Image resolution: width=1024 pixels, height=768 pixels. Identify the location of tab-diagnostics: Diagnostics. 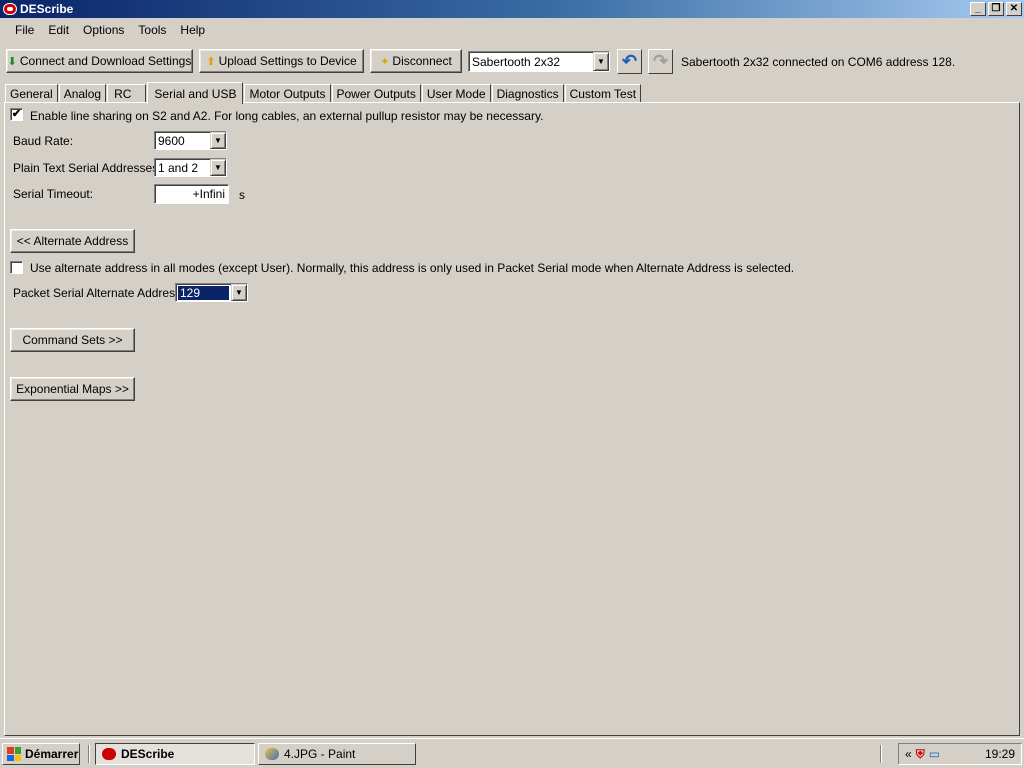
(527, 93).